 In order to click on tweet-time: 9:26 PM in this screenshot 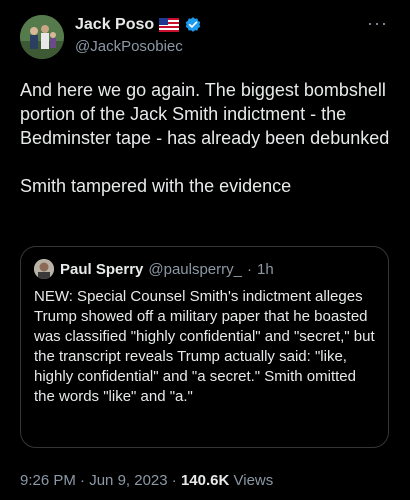, I will do `click(48, 480)`.